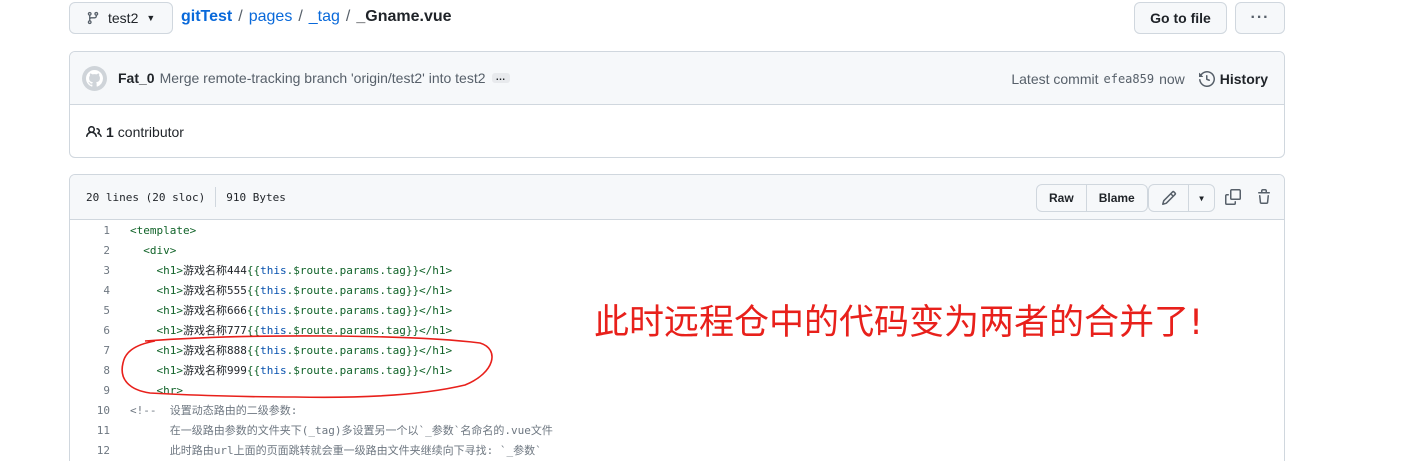 The width and height of the screenshot is (1414, 461). What do you see at coordinates (90, 330) in the screenshot?
I see `line-number: 6` at bounding box center [90, 330].